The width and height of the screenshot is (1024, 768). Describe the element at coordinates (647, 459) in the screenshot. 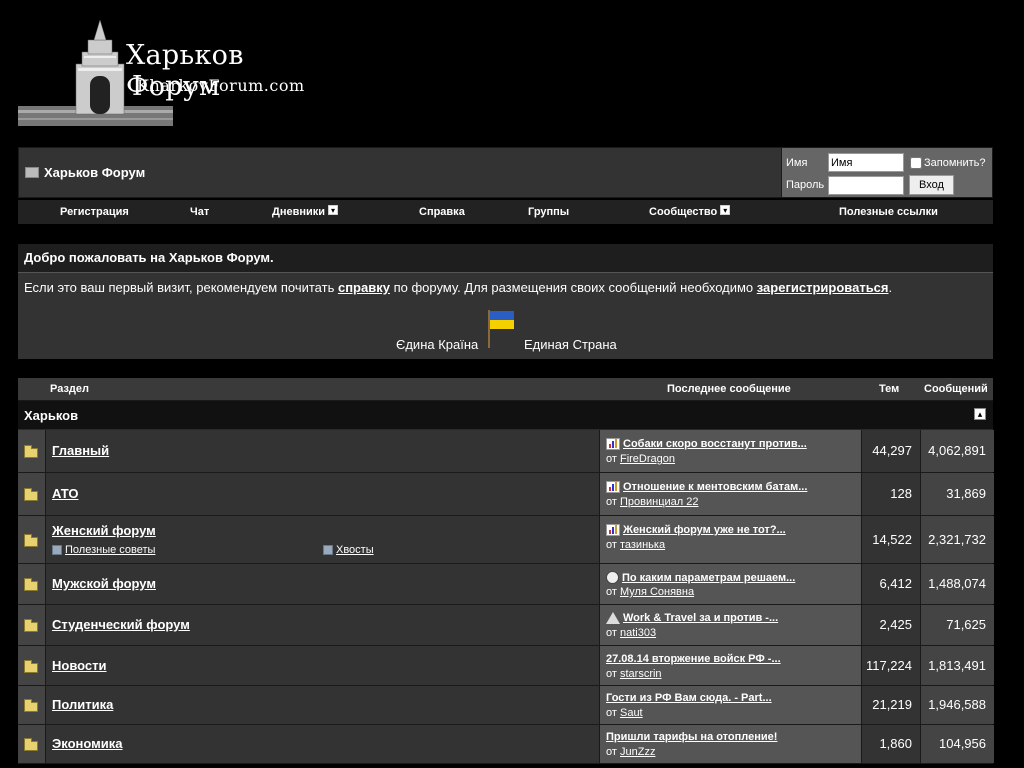

I see `last-post-user-link: FireDragon` at that location.